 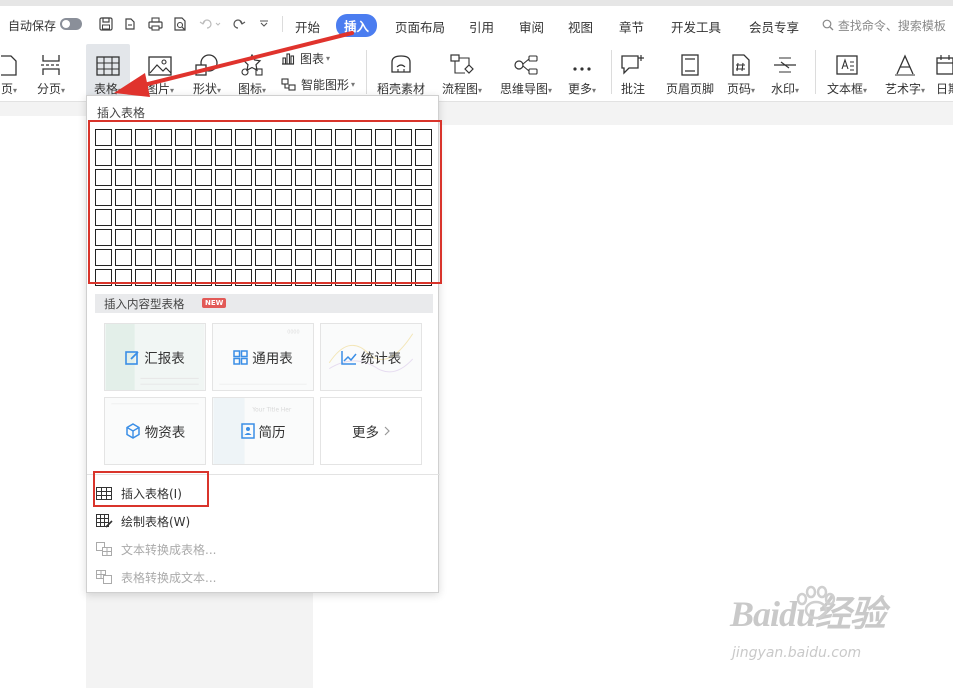 What do you see at coordinates (580, 26) in the screenshot?
I see `tab-view: 视图` at bounding box center [580, 26].